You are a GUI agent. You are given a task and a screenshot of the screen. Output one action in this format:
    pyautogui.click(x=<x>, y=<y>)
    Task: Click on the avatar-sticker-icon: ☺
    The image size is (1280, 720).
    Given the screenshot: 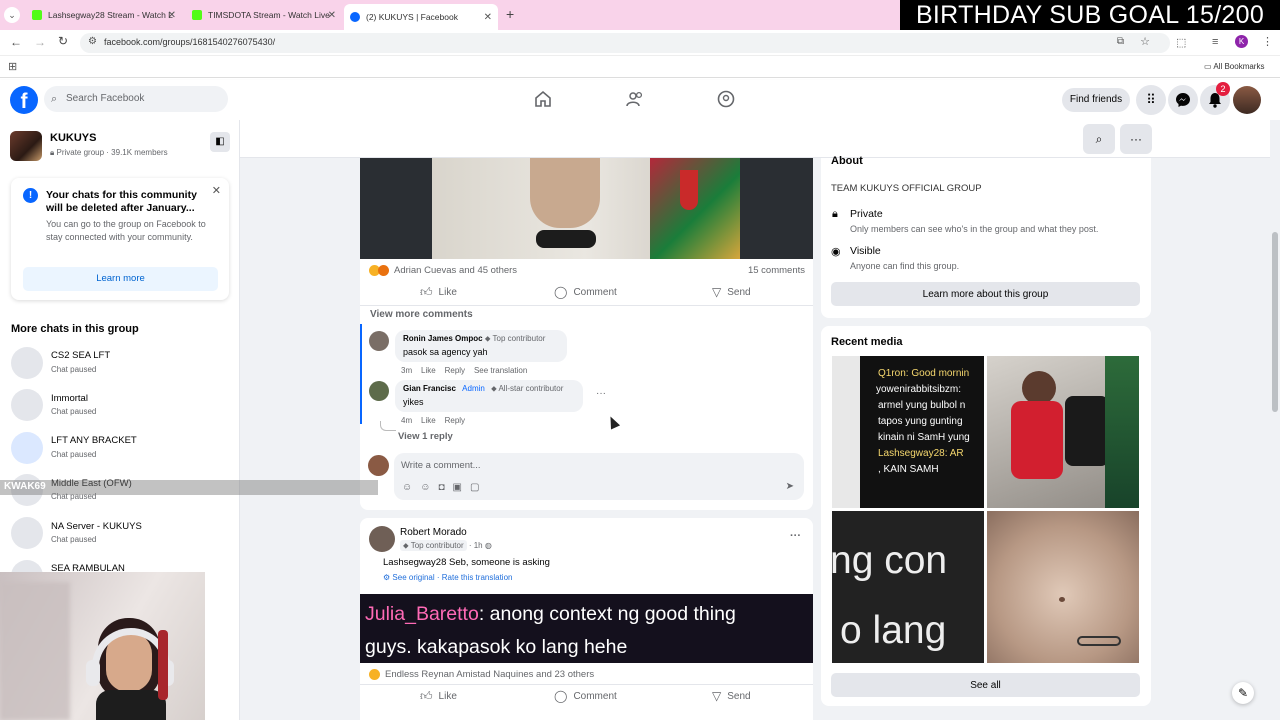 What is the action you would take?
    pyautogui.click(x=411, y=487)
    